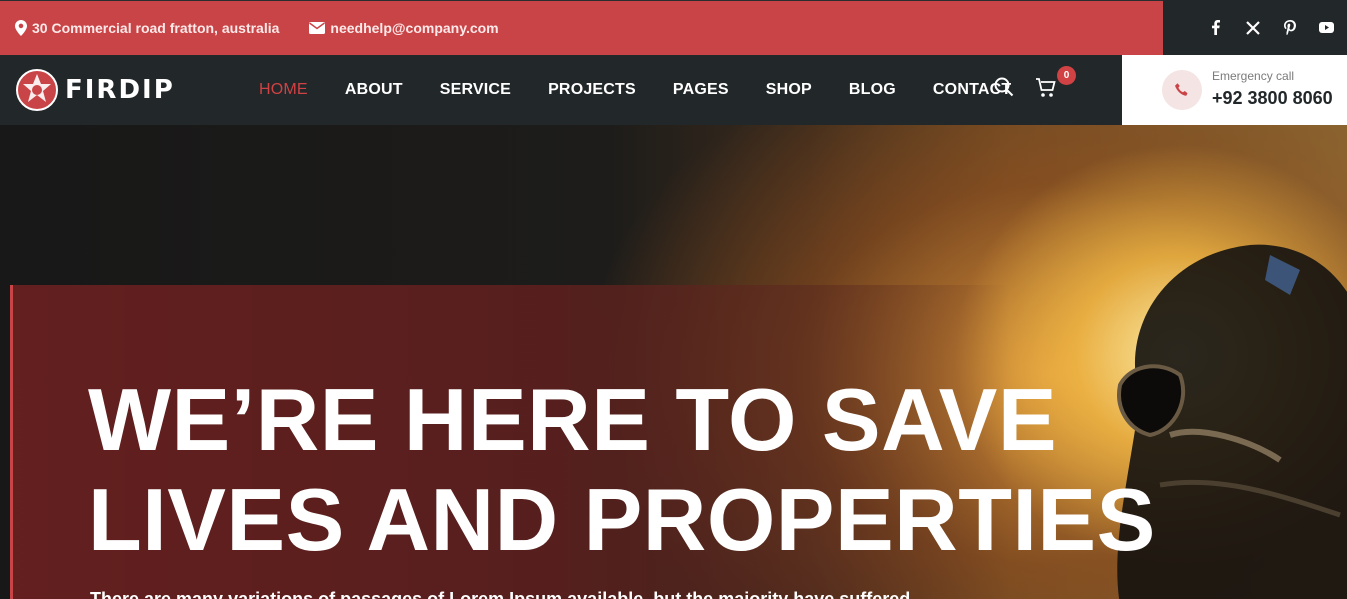 The height and width of the screenshot is (599, 1347). I want to click on search-icon, so click(1004, 89).